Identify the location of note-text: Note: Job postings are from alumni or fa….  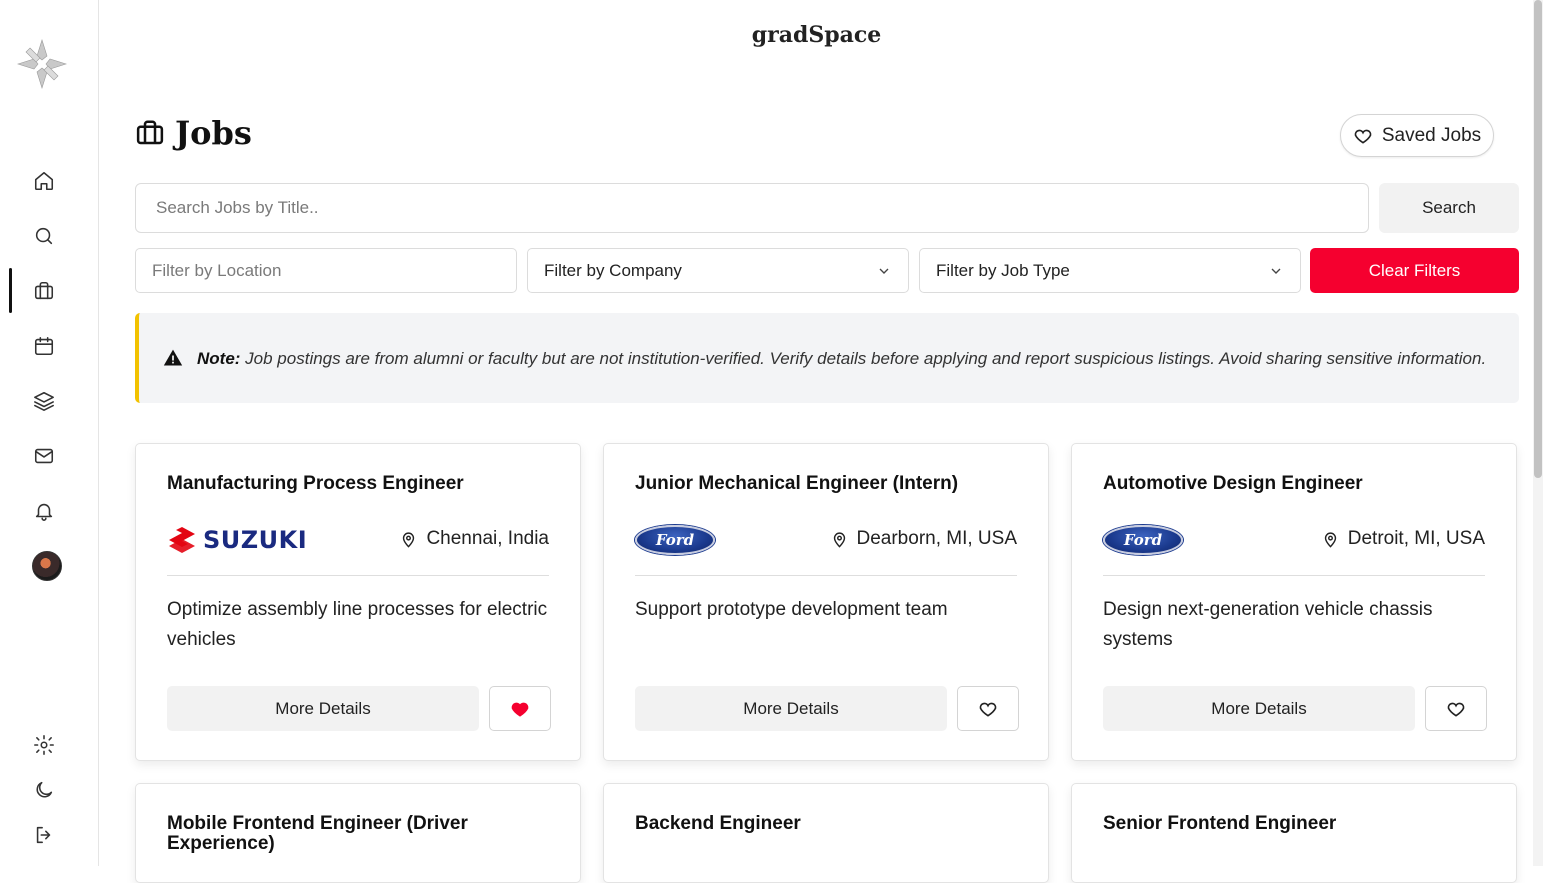
(841, 358).